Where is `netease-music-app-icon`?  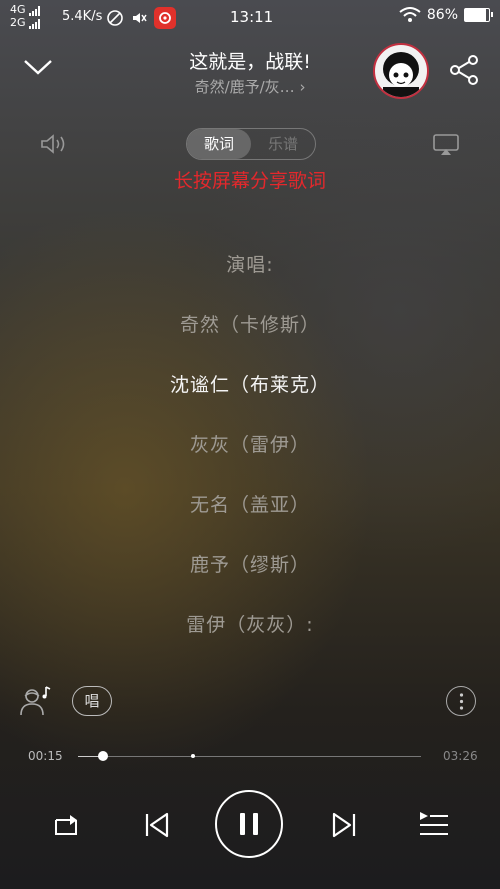 netease-music-app-icon is located at coordinates (165, 18).